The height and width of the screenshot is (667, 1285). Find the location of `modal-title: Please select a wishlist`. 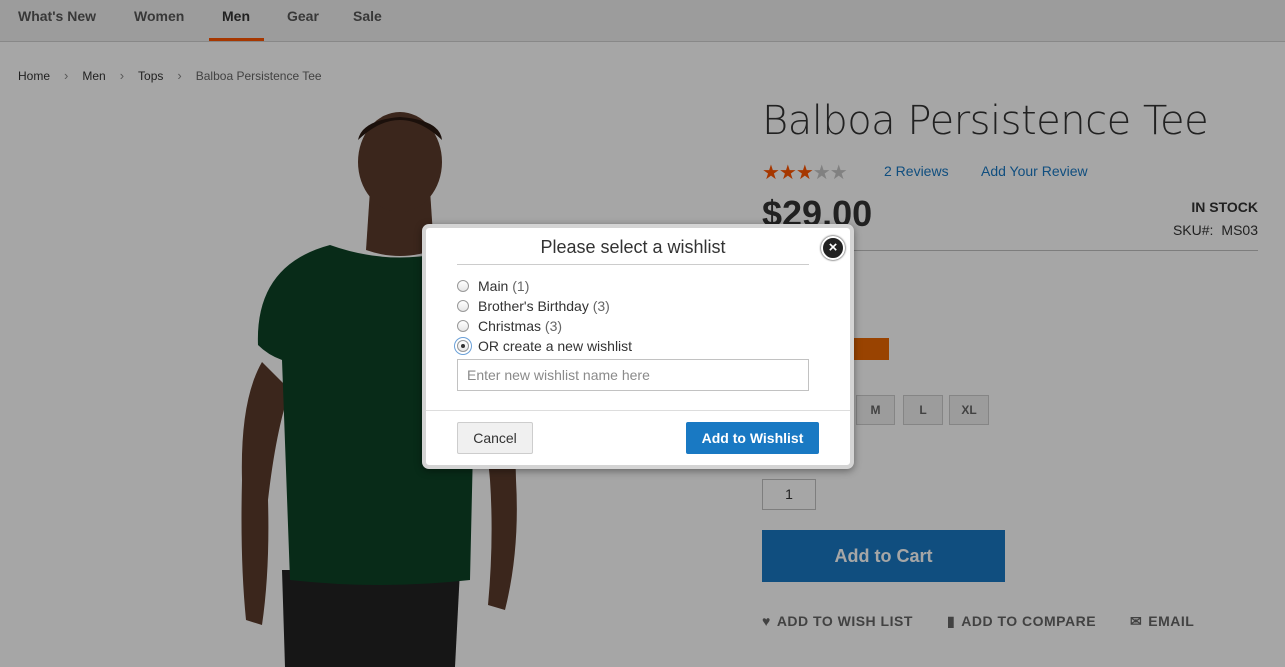

modal-title: Please select a wishlist is located at coordinates (633, 251).